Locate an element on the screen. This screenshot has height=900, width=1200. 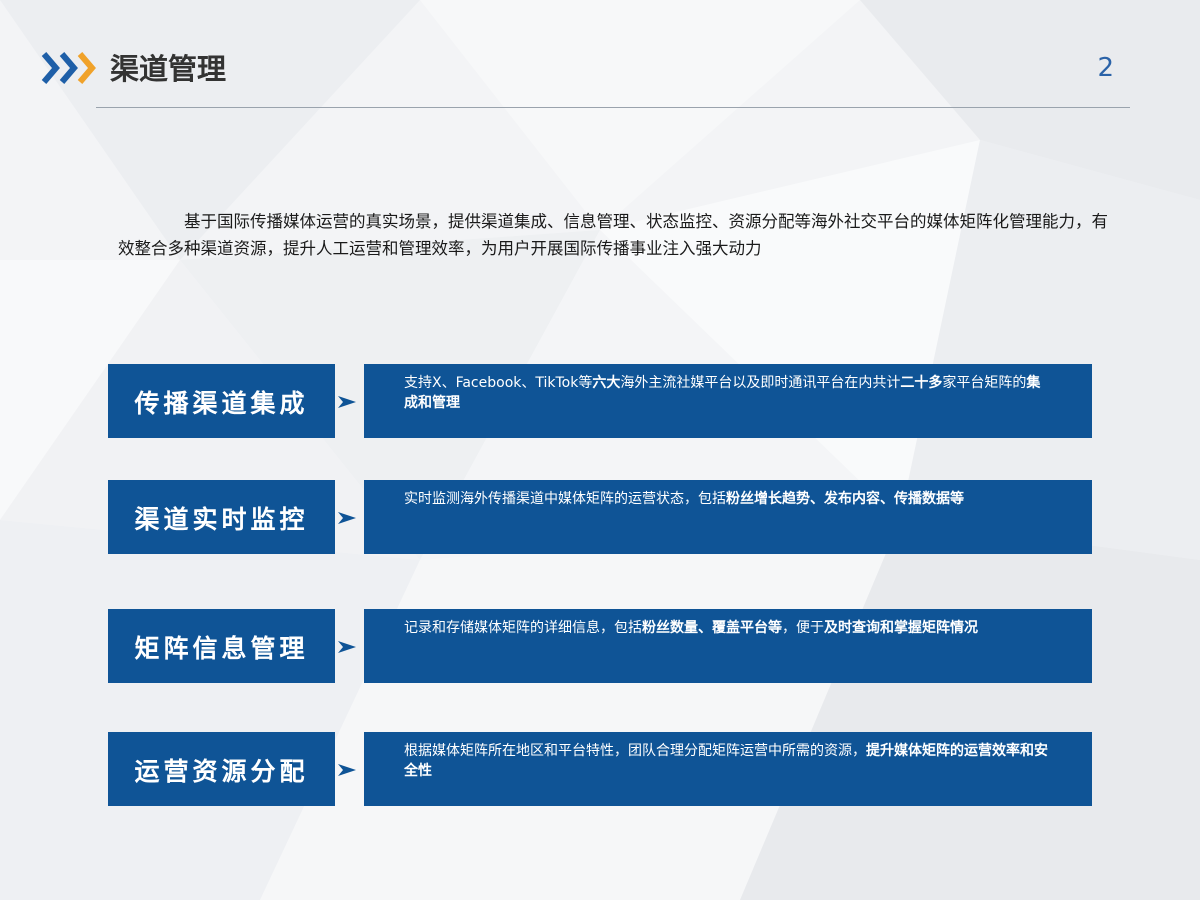
desc-text: 支持X、Facebook、TikTok等 is located at coordinates (498, 383).